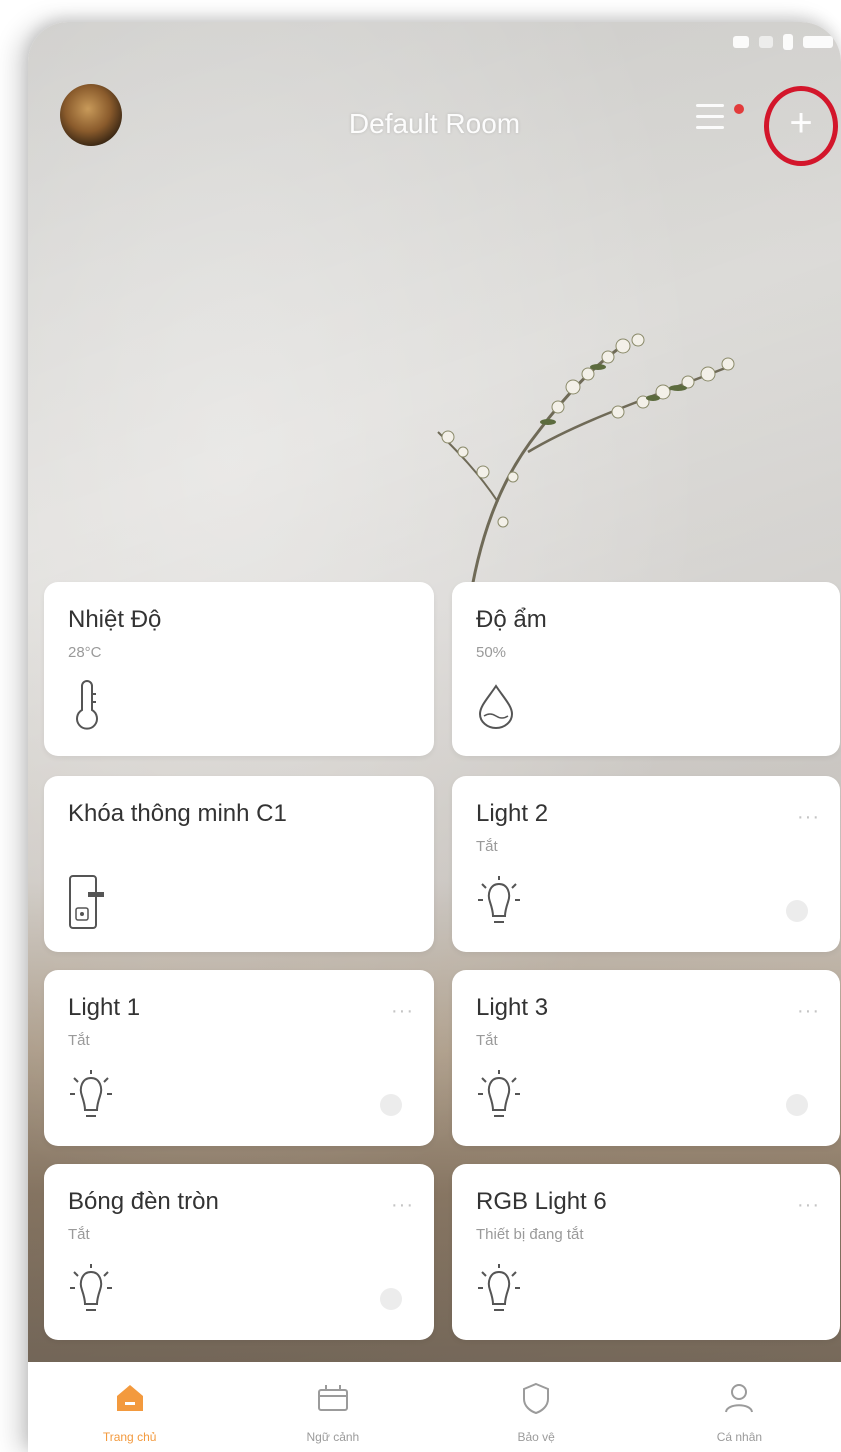 The width and height of the screenshot is (841, 1452). Describe the element at coordinates (512, 813) in the screenshot. I see `device-name: Light 2` at that location.